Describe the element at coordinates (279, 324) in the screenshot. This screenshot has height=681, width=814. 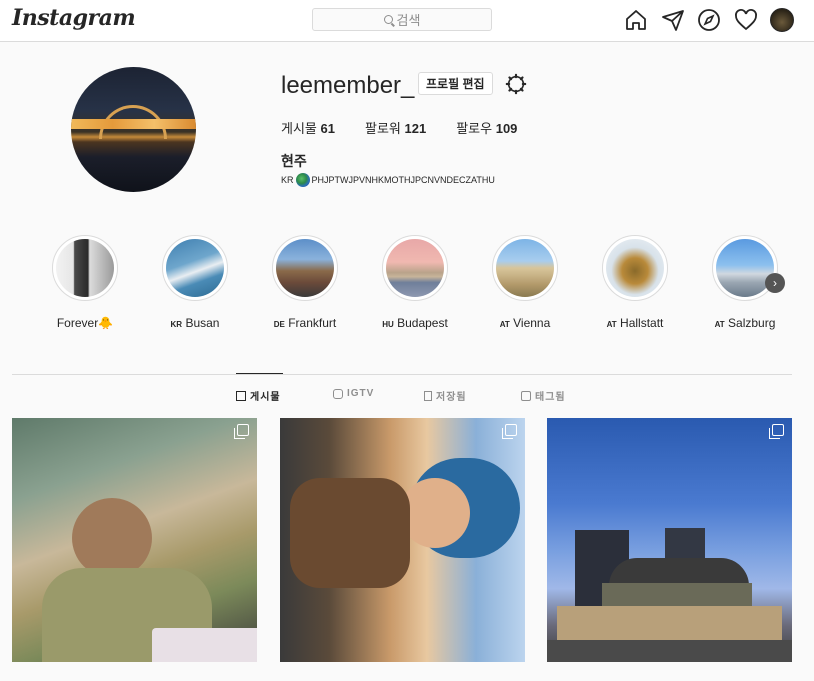
I see `country-code: DE` at that location.